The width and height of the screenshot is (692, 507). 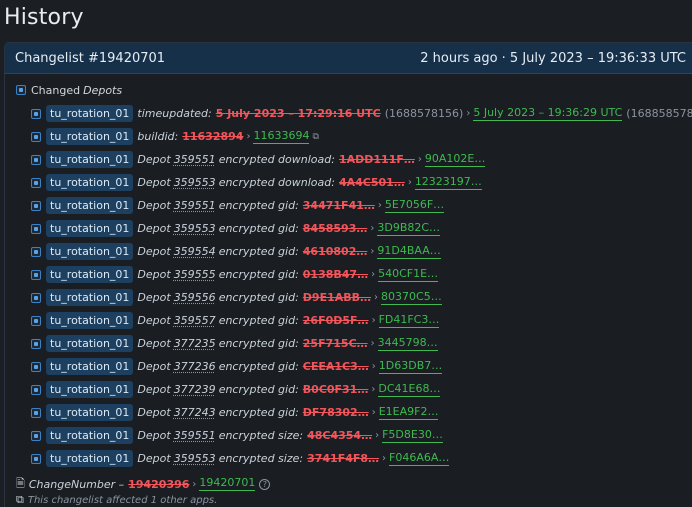 I want to click on new-value: 11633694, so click(x=281, y=136).